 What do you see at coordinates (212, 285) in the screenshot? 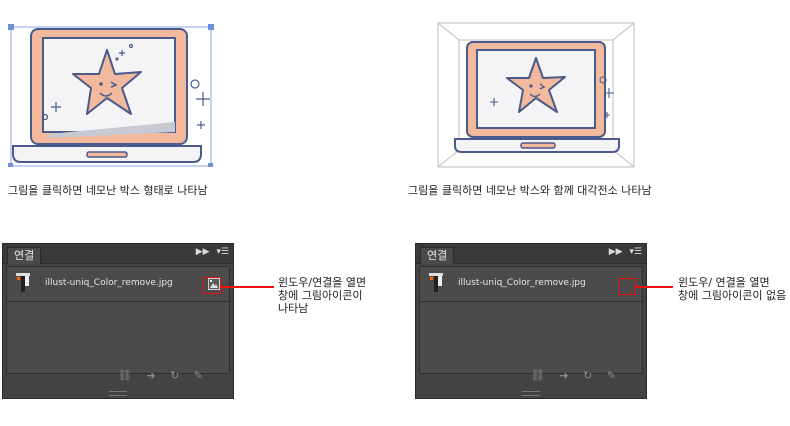
I see `highlight-box-left` at bounding box center [212, 285].